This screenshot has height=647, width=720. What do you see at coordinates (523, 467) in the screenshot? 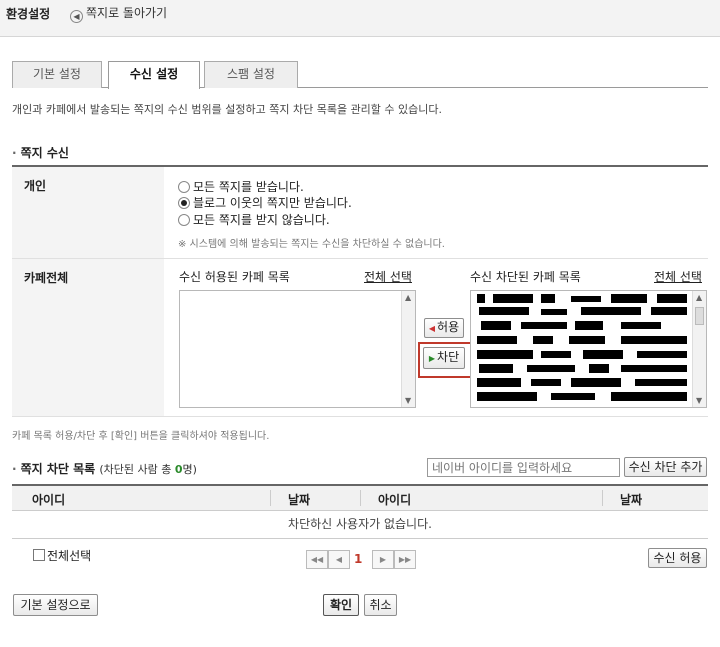
I see `block-id-input` at bounding box center [523, 467].